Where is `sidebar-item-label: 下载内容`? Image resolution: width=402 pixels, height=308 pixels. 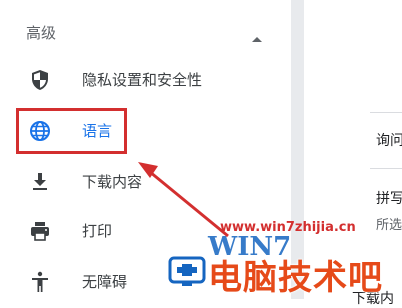
sidebar-item-label: 下载内容 is located at coordinates (112, 182).